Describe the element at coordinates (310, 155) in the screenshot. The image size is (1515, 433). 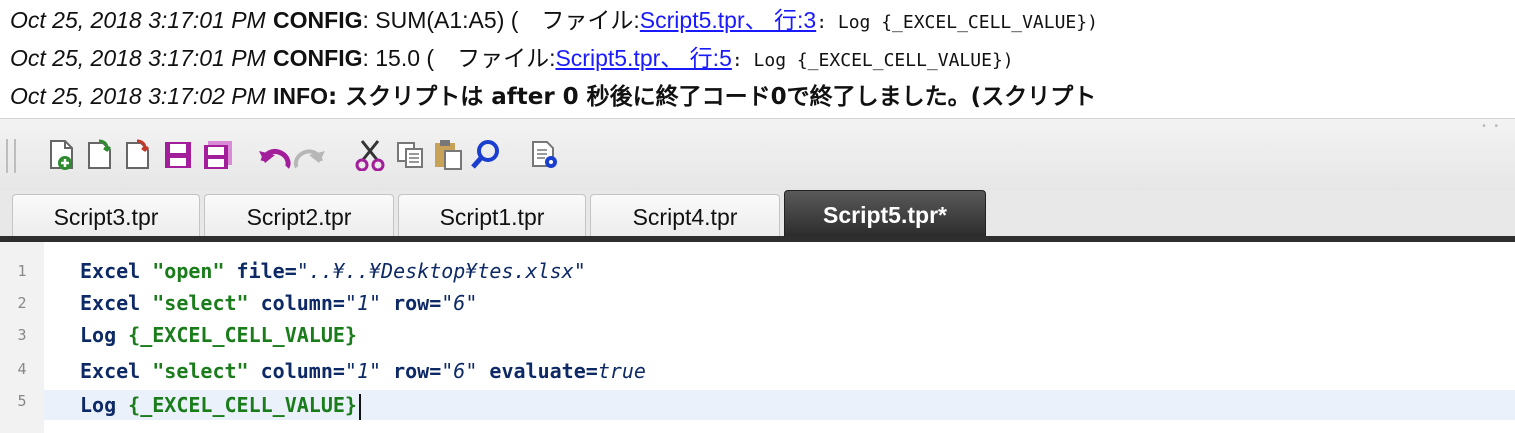
I see `redo-icon` at that location.